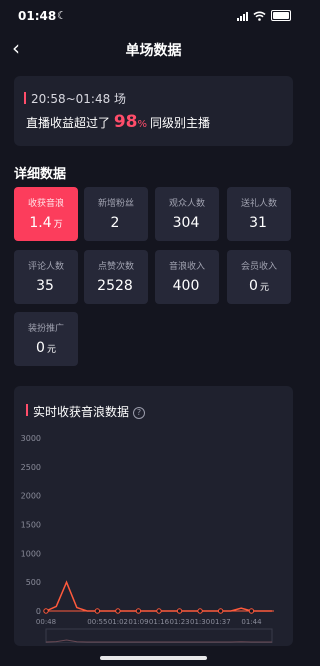 Image resolution: width=320 pixels, height=666 pixels. I want to click on tile-label: 音浪收入, so click(186, 267).